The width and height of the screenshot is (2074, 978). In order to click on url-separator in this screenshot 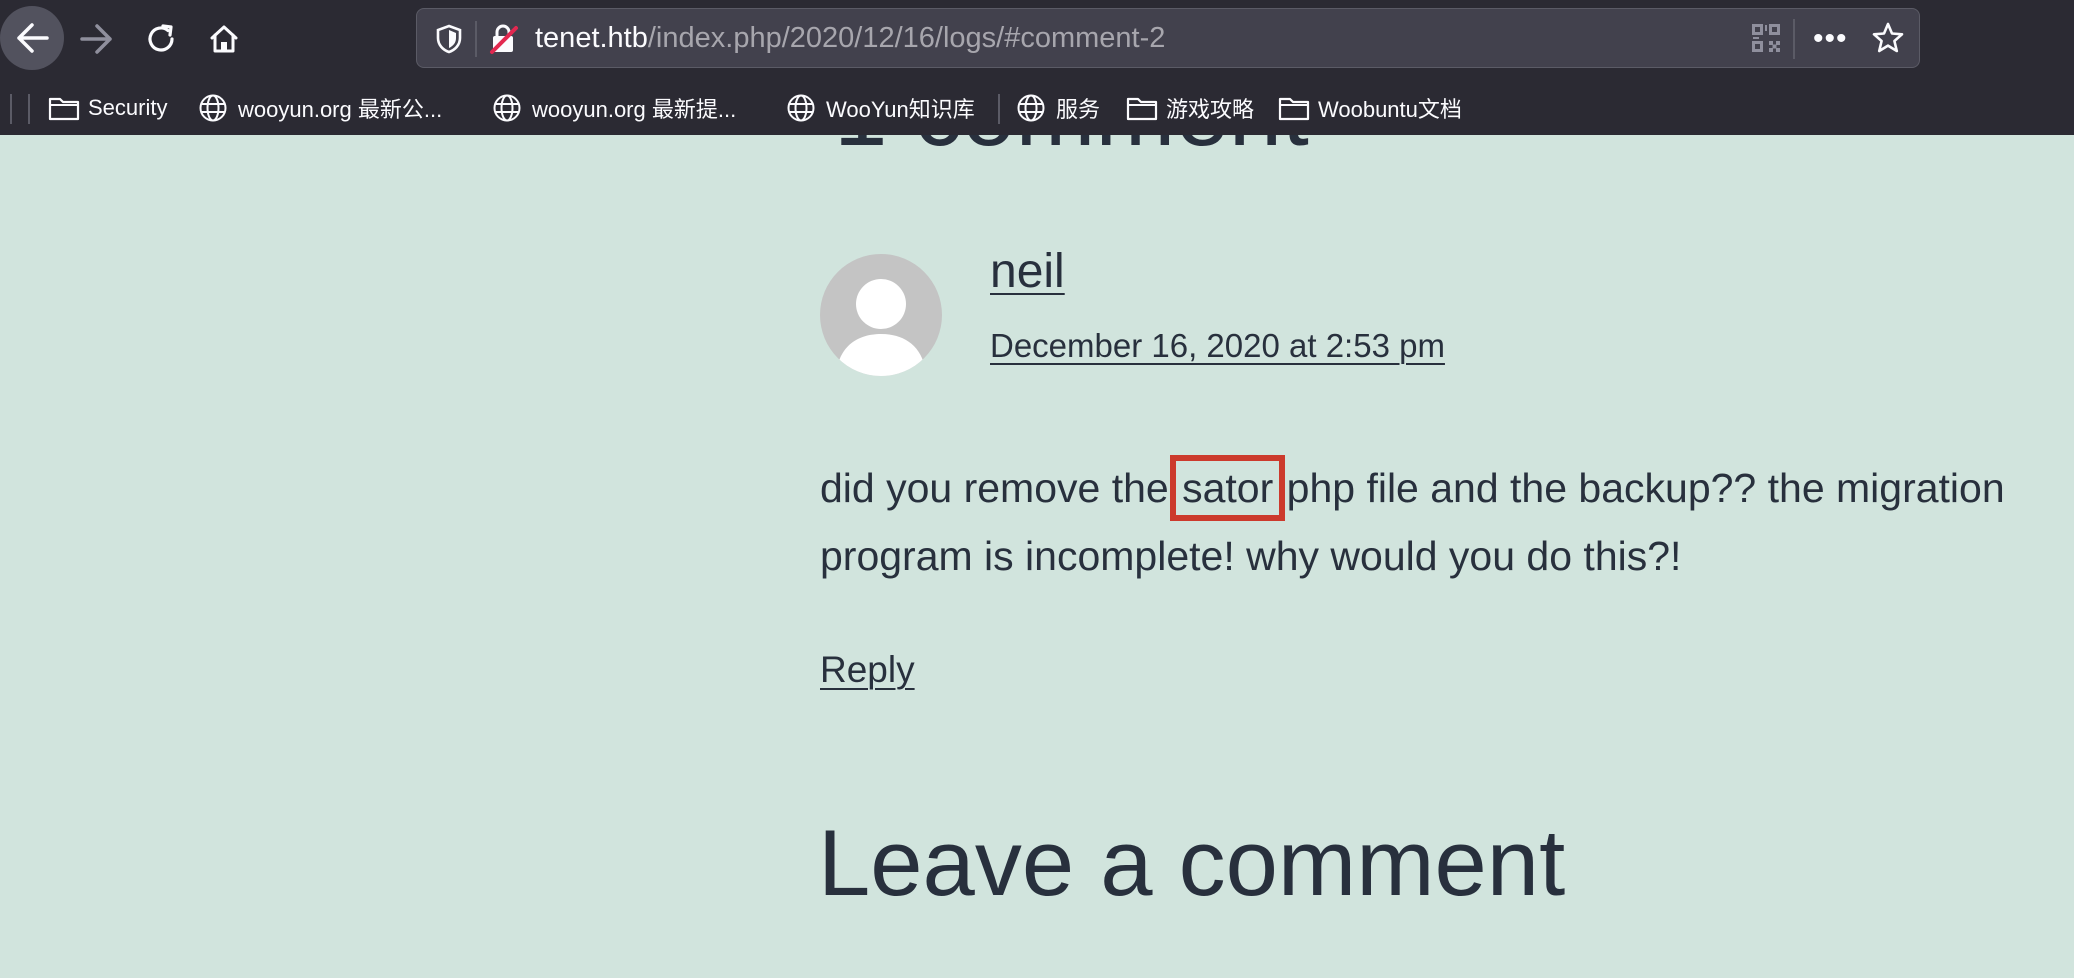, I will do `click(476, 39)`.